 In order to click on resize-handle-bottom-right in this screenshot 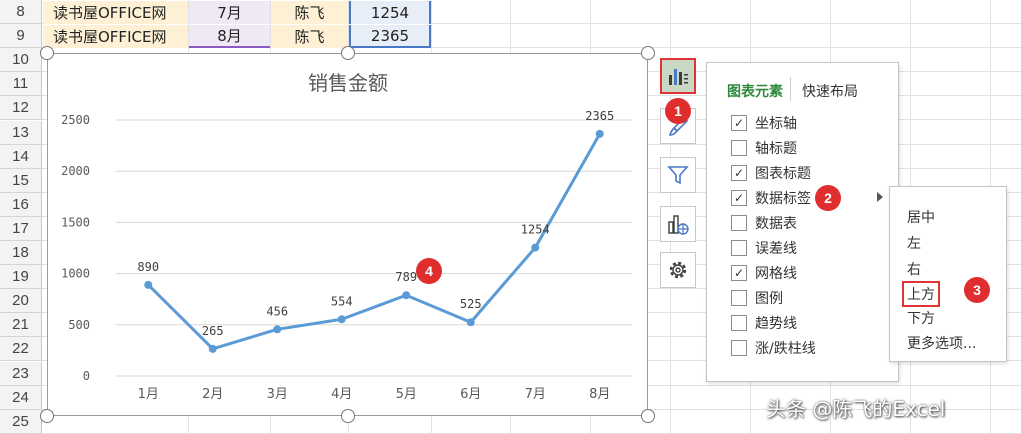, I will do `click(648, 416)`.